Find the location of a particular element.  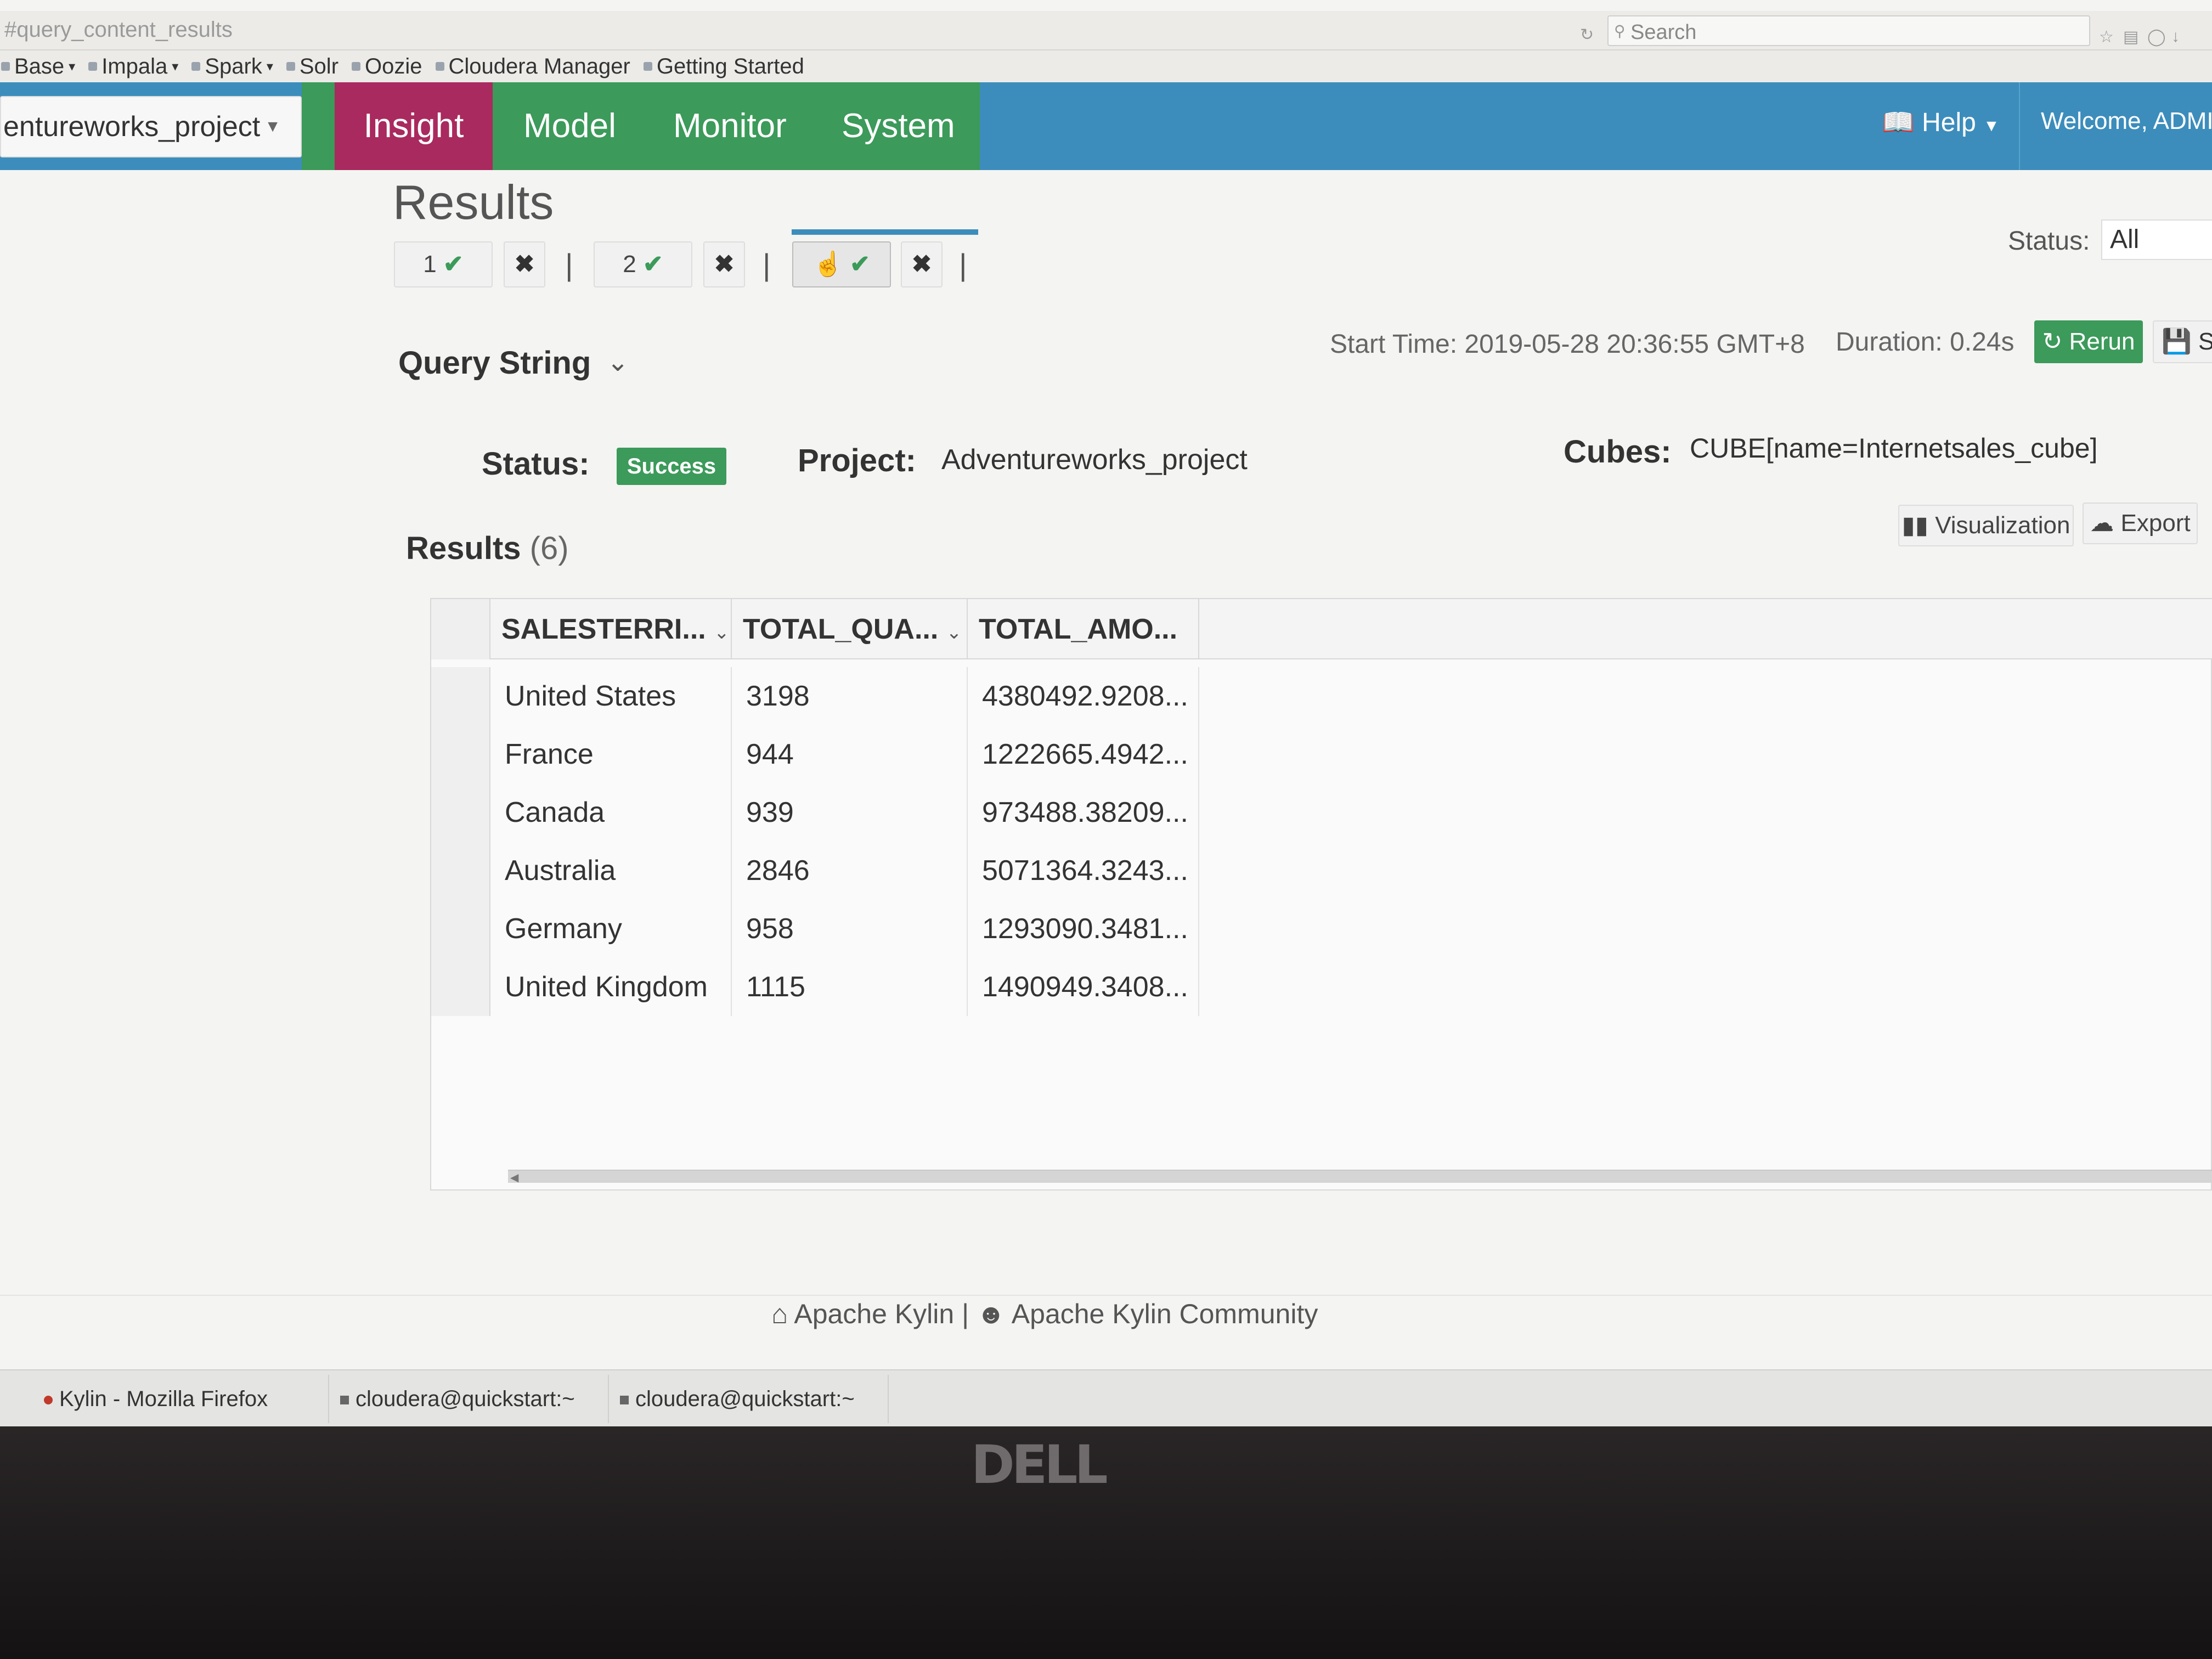

bookmark-cloudera-manager: Cloudera Manager is located at coordinates (532, 66).